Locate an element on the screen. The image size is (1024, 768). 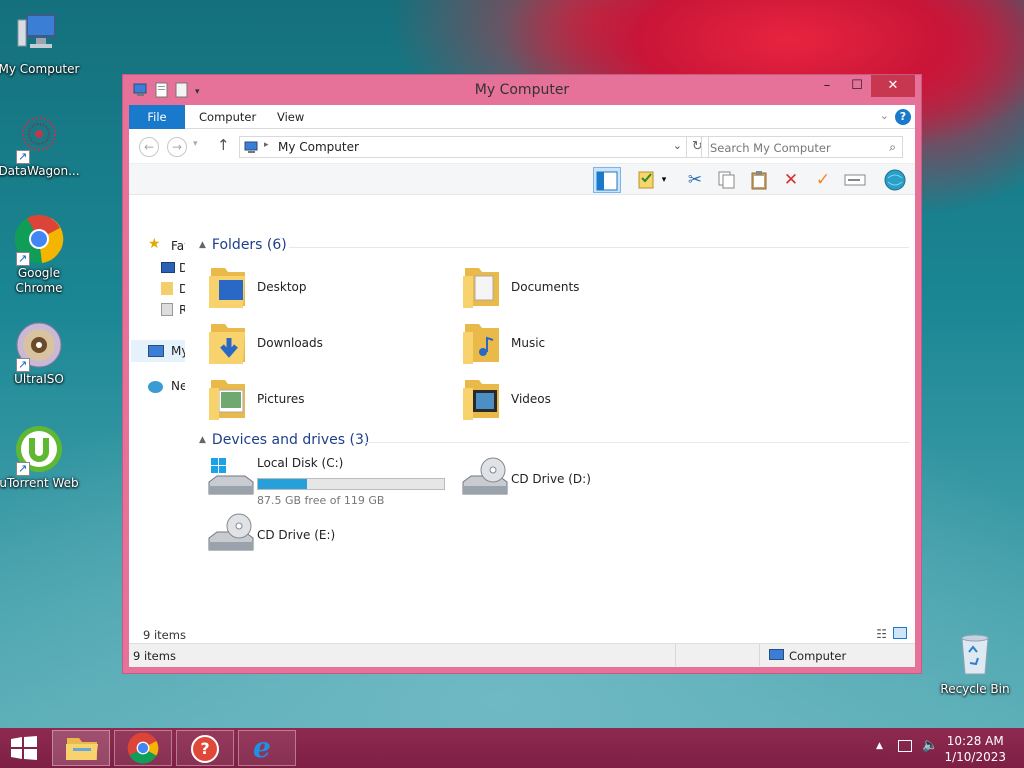
address-bar: ▸ My Computer ⌄ is located at coordinates (463, 147).